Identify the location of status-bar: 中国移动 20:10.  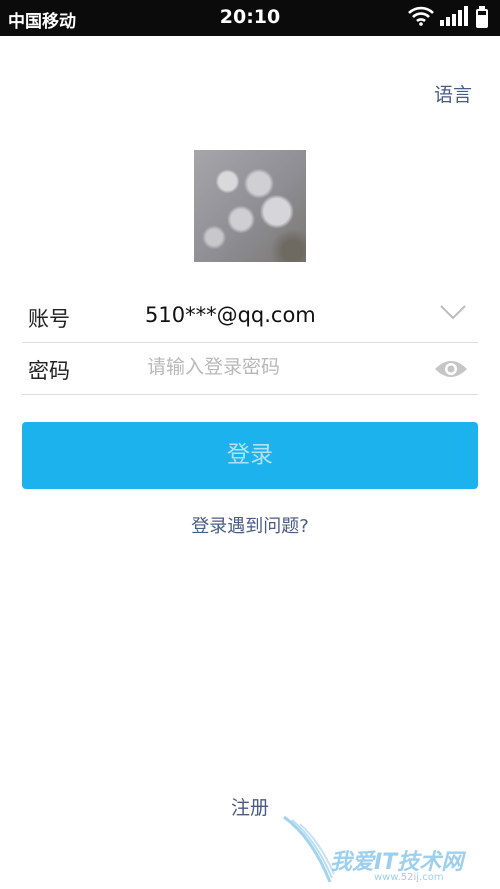
(250, 18).